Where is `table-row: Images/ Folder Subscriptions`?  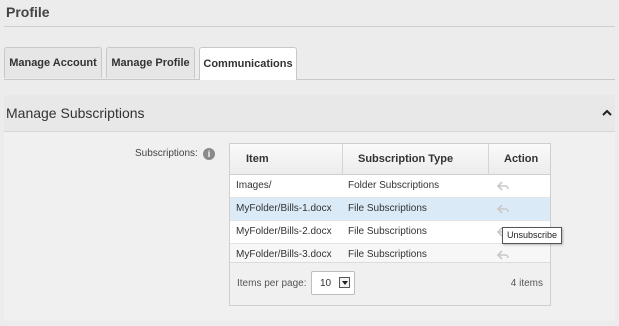
table-row: Images/ Folder Subscriptions is located at coordinates (390, 186).